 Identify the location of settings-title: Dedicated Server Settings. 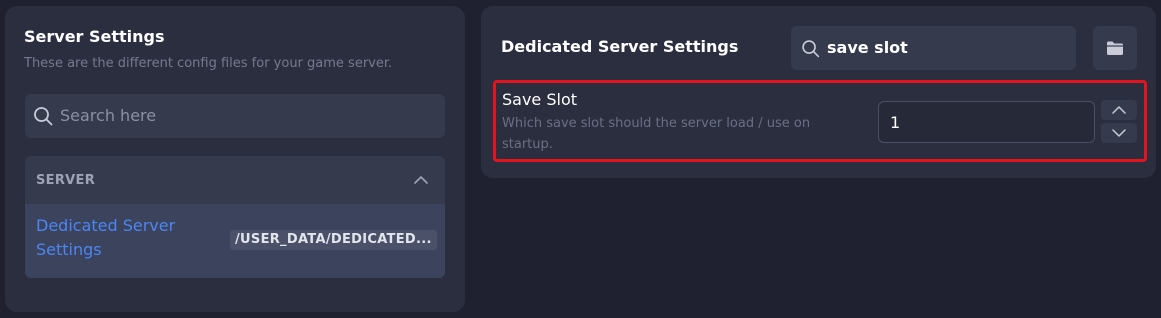
(620, 46).